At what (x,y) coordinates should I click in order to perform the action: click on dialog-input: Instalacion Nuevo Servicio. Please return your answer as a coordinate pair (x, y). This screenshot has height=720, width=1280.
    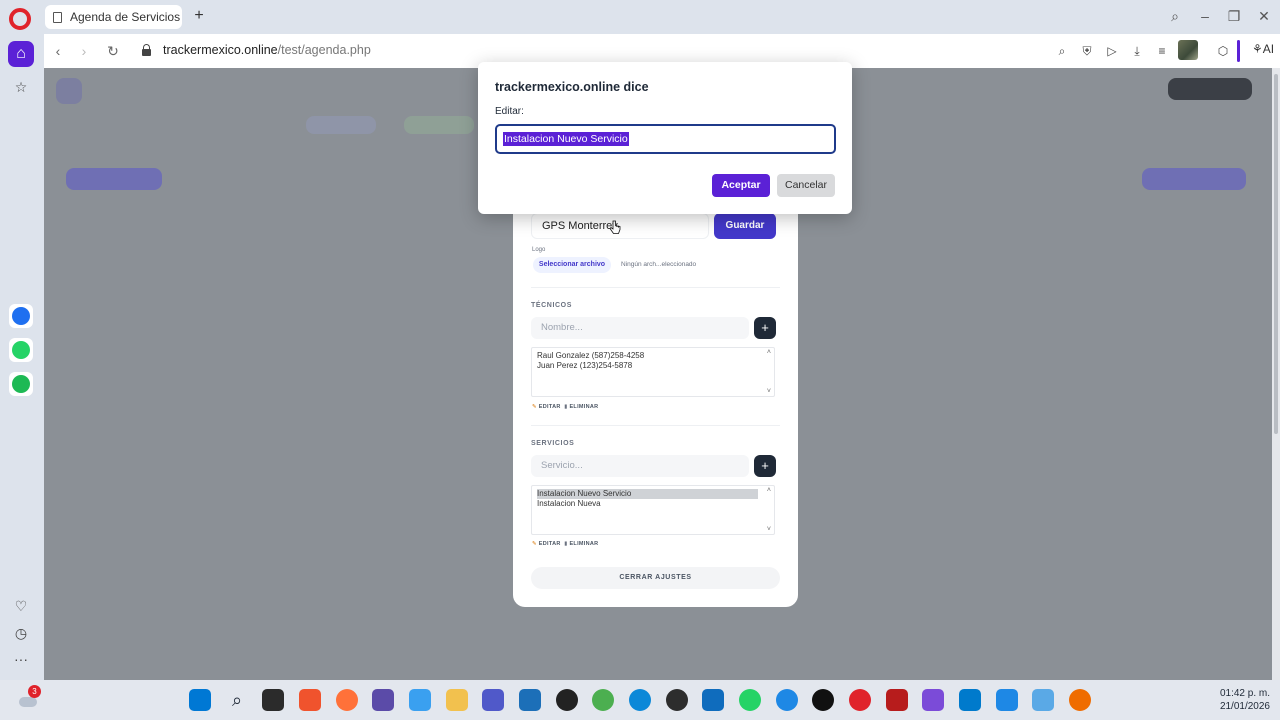
    Looking at the image, I should click on (665, 139).